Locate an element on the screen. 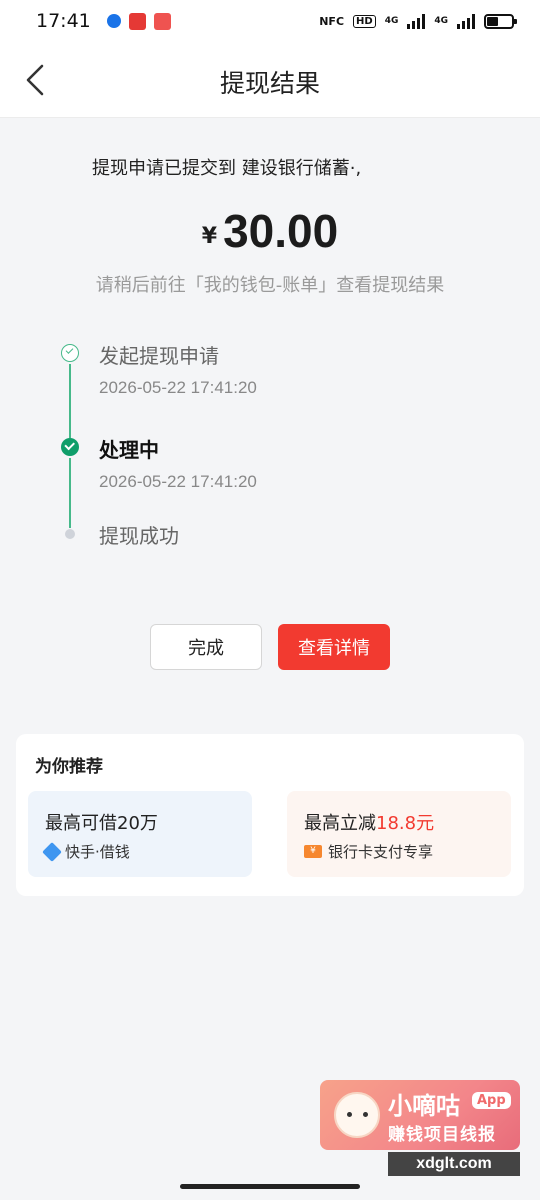 Image resolution: width=540 pixels, height=1200 pixels. offer-main-text: 最高立减18.8元 is located at coordinates (369, 822).